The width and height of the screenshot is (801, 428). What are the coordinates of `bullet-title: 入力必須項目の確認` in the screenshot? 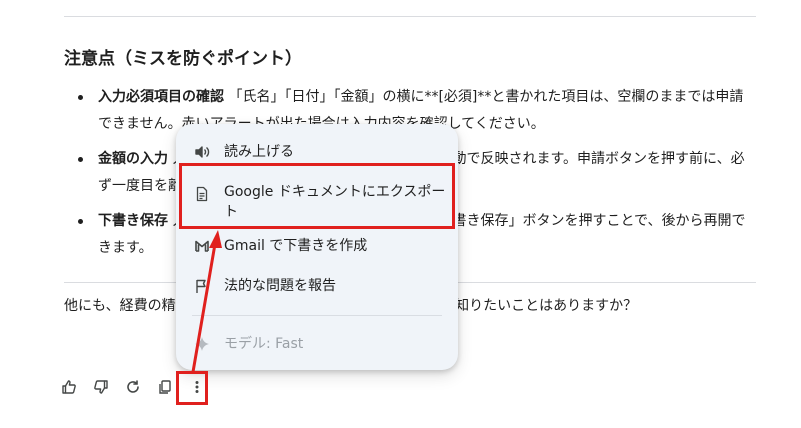 It's located at (161, 97).